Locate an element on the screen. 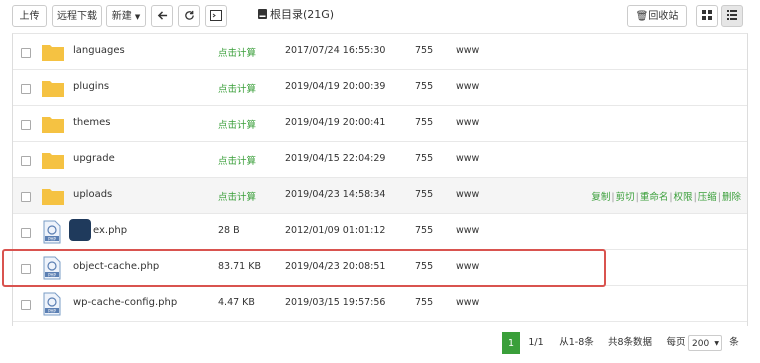 This screenshot has height=363, width=760. file-date: 2012/01/09 01:01:12 is located at coordinates (335, 230).